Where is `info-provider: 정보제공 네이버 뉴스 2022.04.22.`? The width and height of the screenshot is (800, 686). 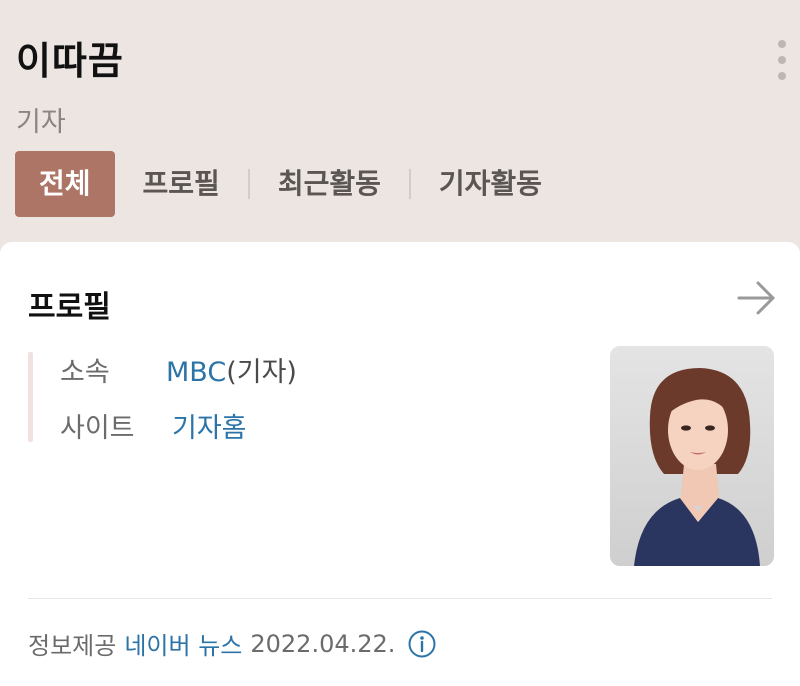
info-provider: 정보제공 네이버 뉴스 2022.04.22. is located at coordinates (232, 643).